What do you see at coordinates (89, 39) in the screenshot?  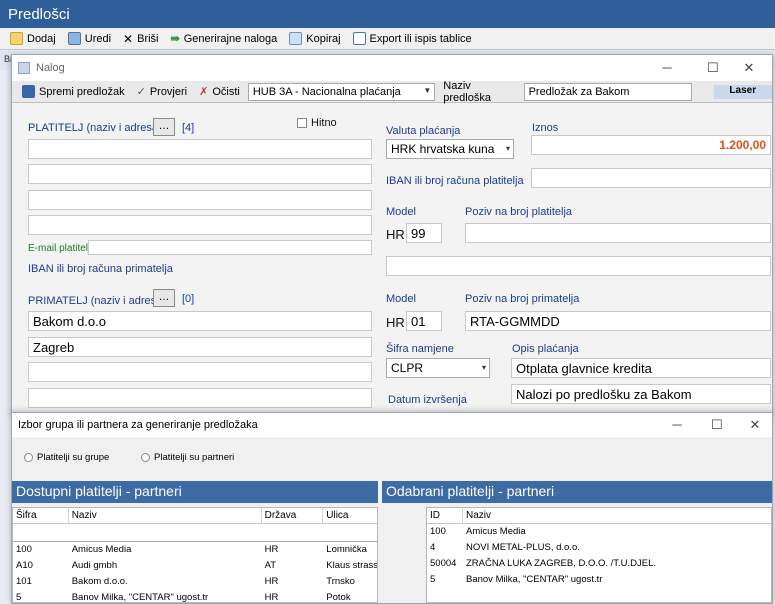 I see `edit-button: Uredi` at bounding box center [89, 39].